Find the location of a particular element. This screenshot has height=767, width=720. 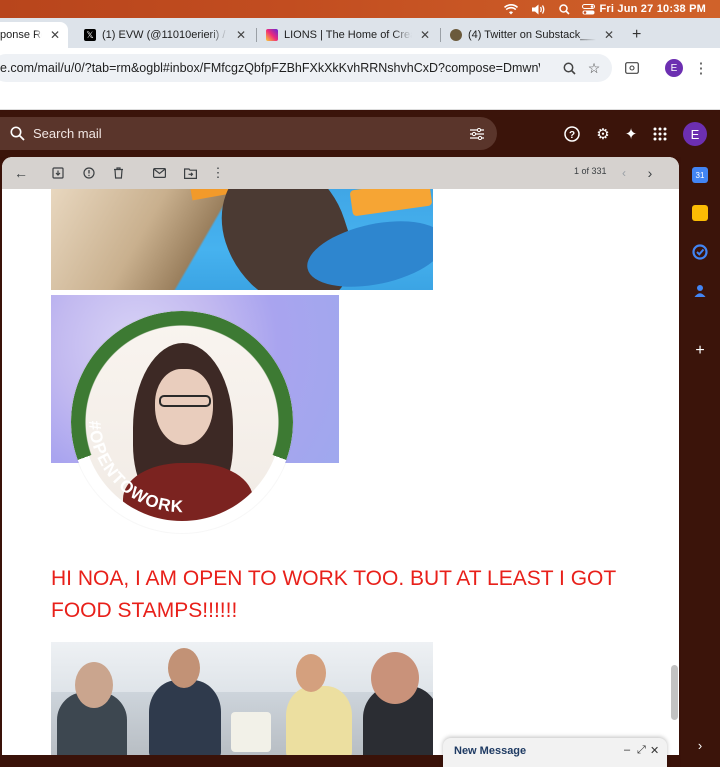

mail-action-toolbar: ← ⋮ 1 of 331 ‹ › is located at coordinates (340, 173).